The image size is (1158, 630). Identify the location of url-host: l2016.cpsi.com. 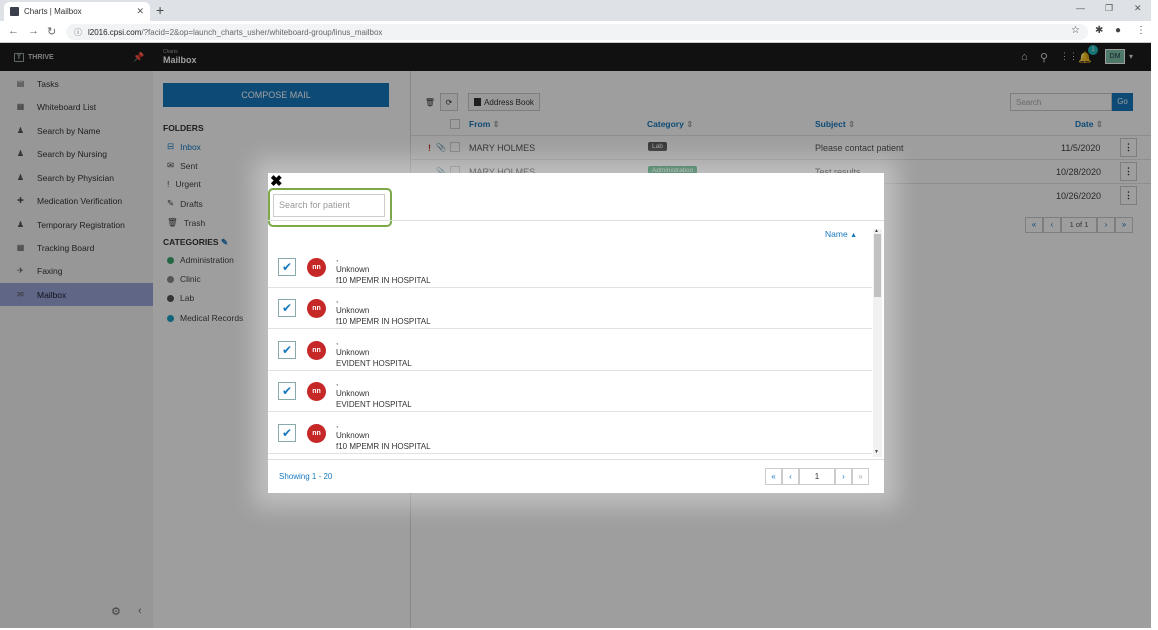
(115, 32).